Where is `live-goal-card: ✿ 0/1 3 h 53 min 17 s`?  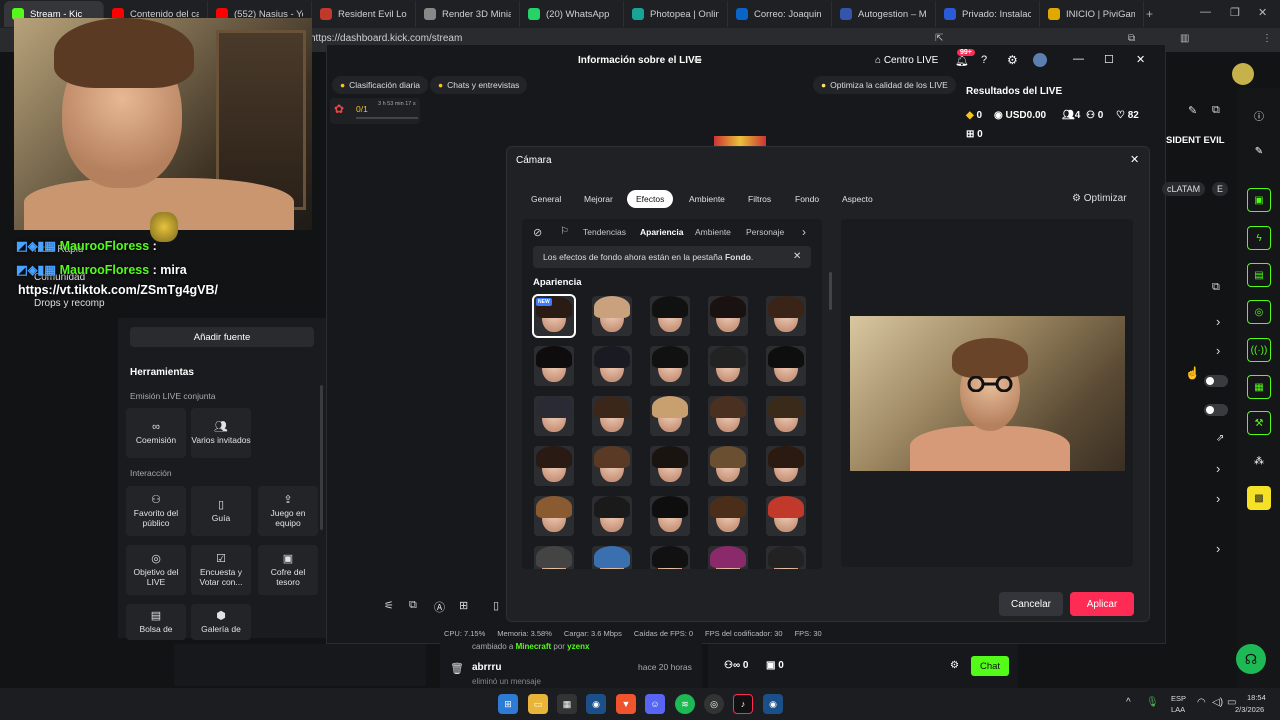
live-goal-card: ✿ 0/1 3 h 53 min 17 s is located at coordinates (375, 111).